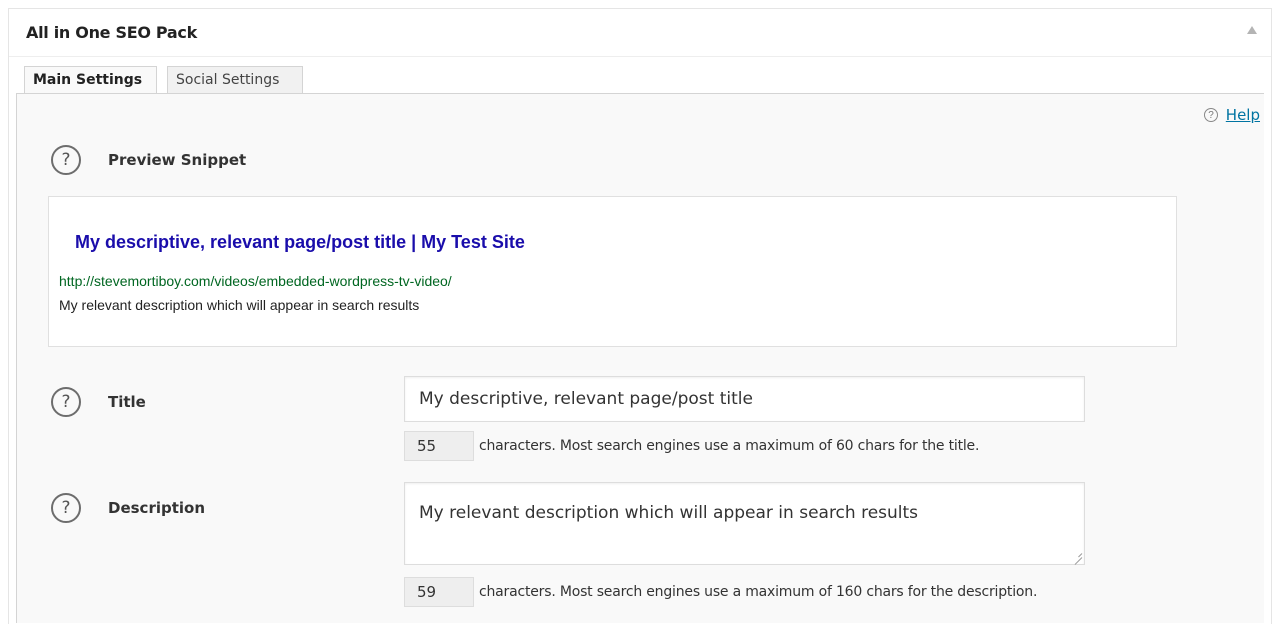 This screenshot has width=1274, height=624. Describe the element at coordinates (439, 446) in the screenshot. I see `title-char-count: 55` at that location.